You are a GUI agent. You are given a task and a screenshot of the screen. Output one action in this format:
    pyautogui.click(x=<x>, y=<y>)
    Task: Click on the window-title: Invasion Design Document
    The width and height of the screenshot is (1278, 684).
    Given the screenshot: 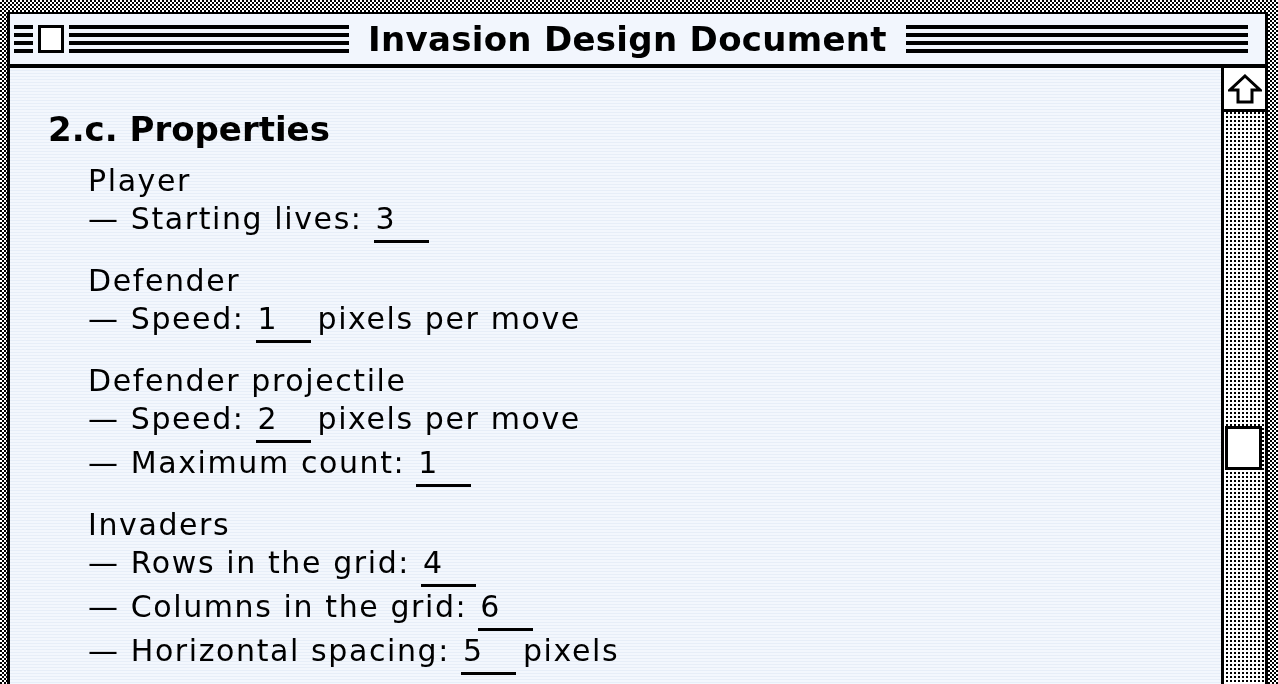 What is the action you would take?
    pyautogui.click(x=627, y=39)
    